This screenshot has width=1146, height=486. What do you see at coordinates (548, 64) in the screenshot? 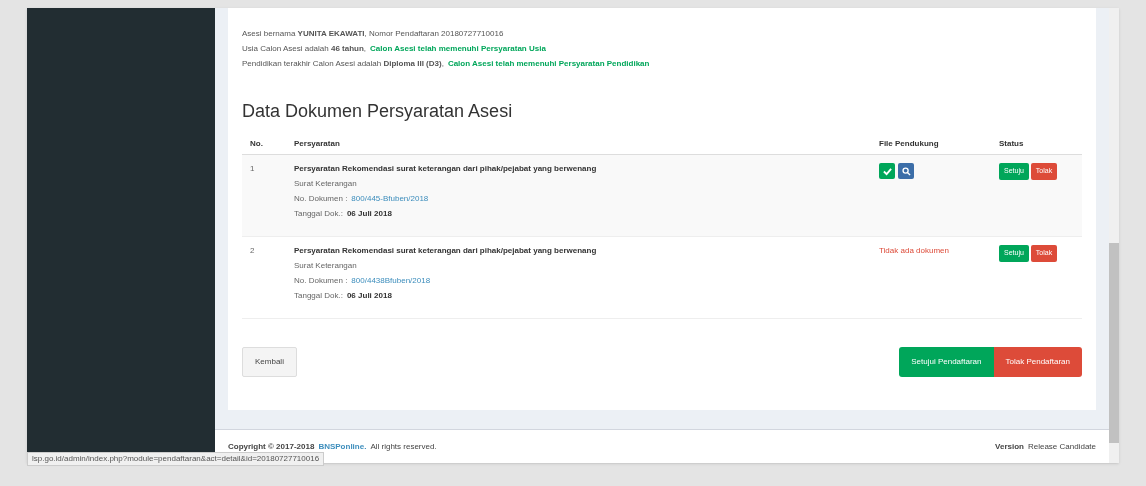
I see `requirement-met-text: Calon Asesi telah memenuhi Persyaratan Pendidikan` at bounding box center [548, 64].